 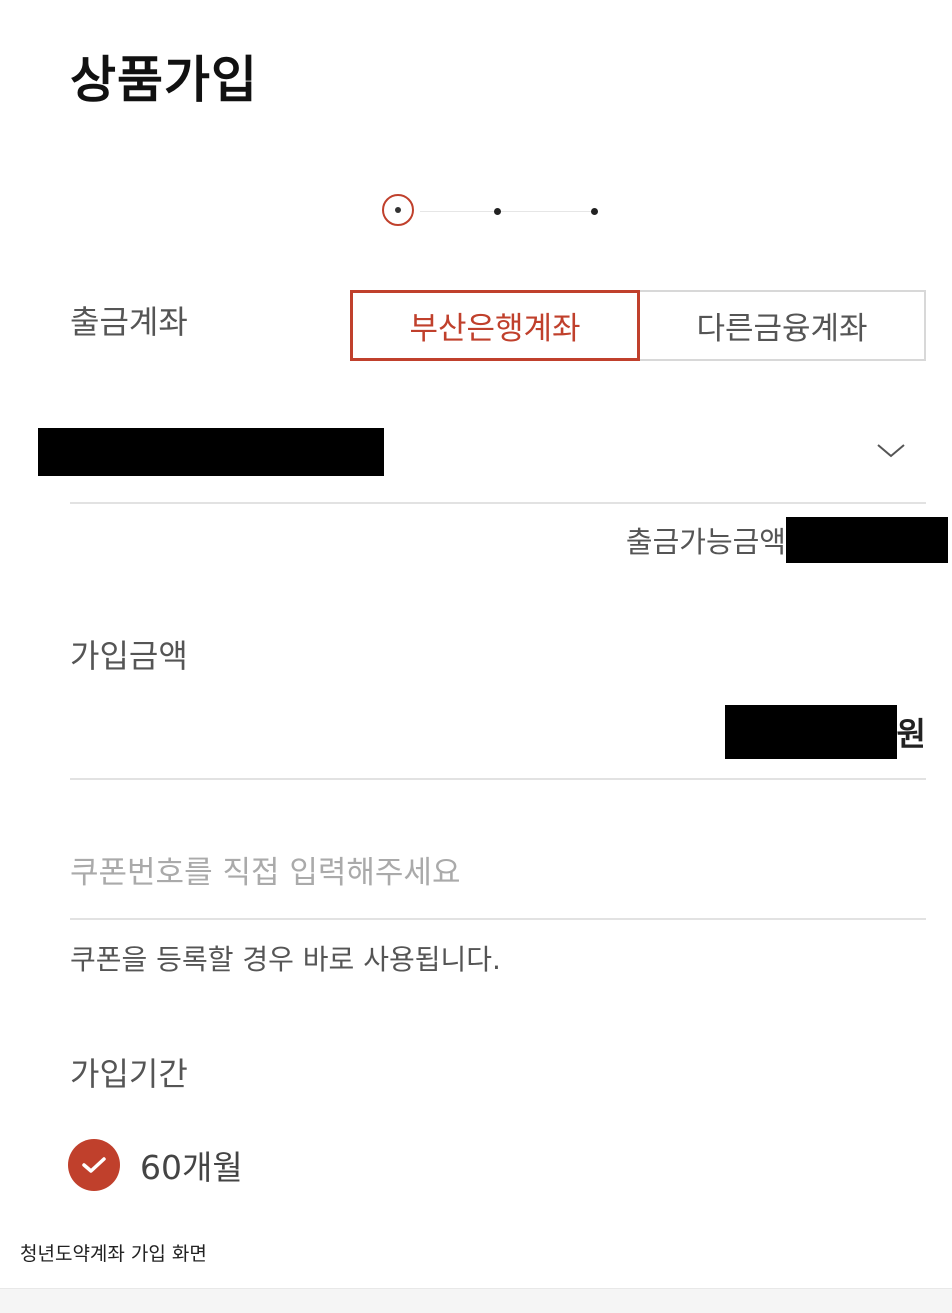 I want to click on signup-amount-input: 원, so click(x=825, y=732).